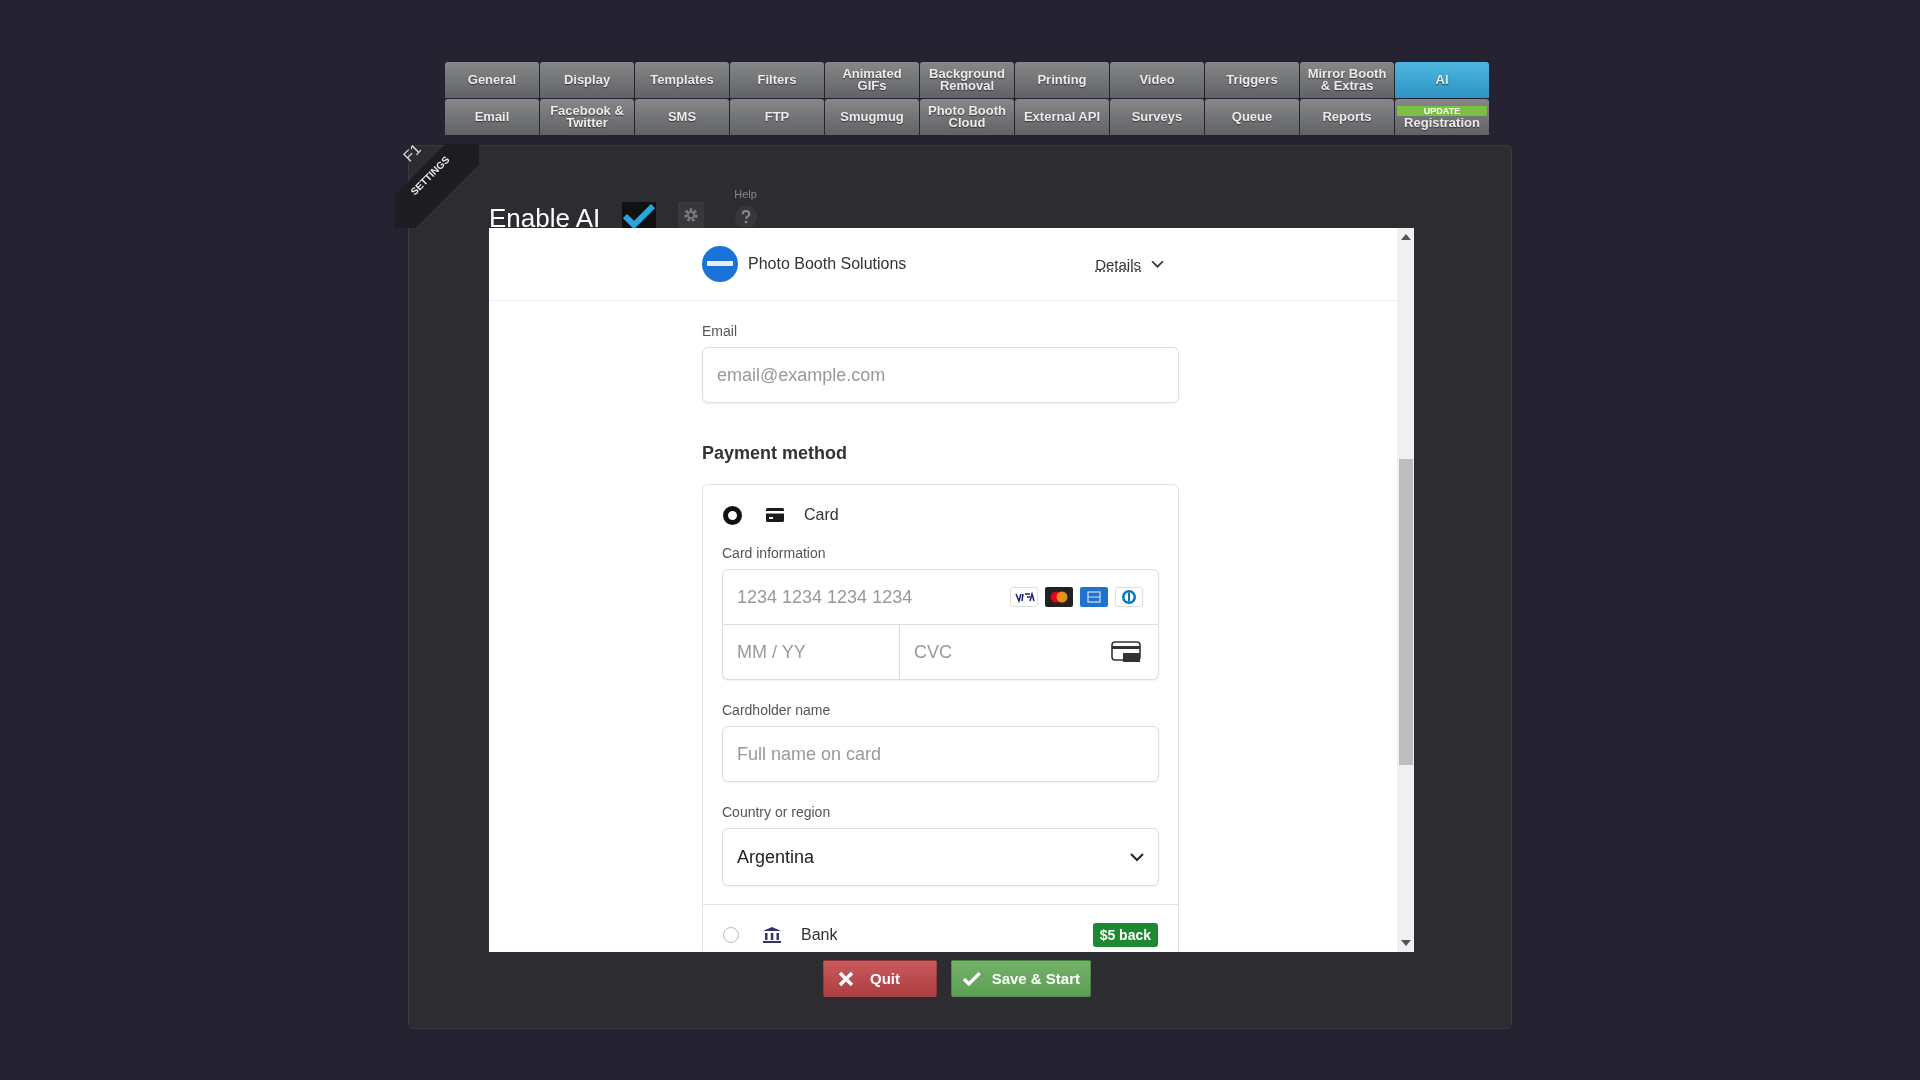  I want to click on country-select: Argentina, so click(940, 857).